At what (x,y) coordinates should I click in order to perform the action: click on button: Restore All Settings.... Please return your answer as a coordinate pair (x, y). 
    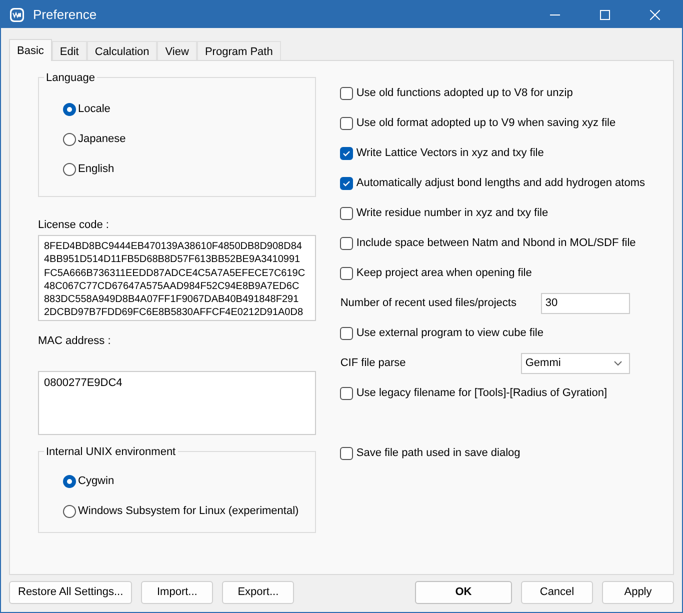
    Looking at the image, I should click on (70, 592).